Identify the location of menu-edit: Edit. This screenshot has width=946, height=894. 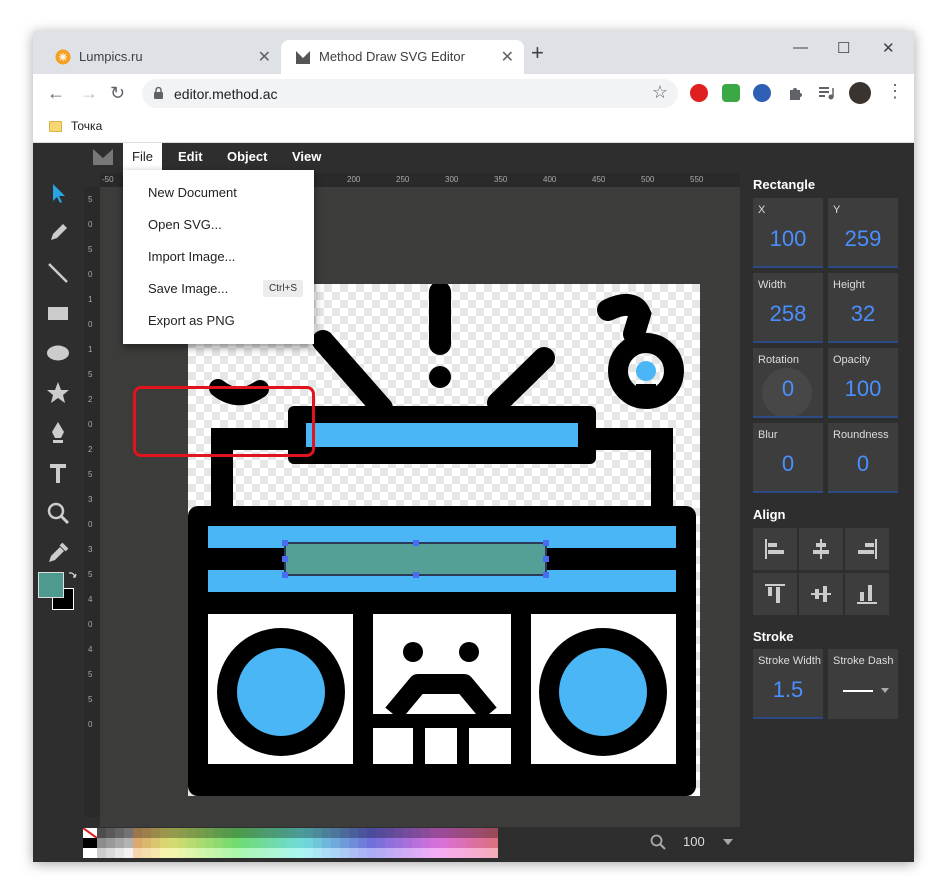
(190, 156).